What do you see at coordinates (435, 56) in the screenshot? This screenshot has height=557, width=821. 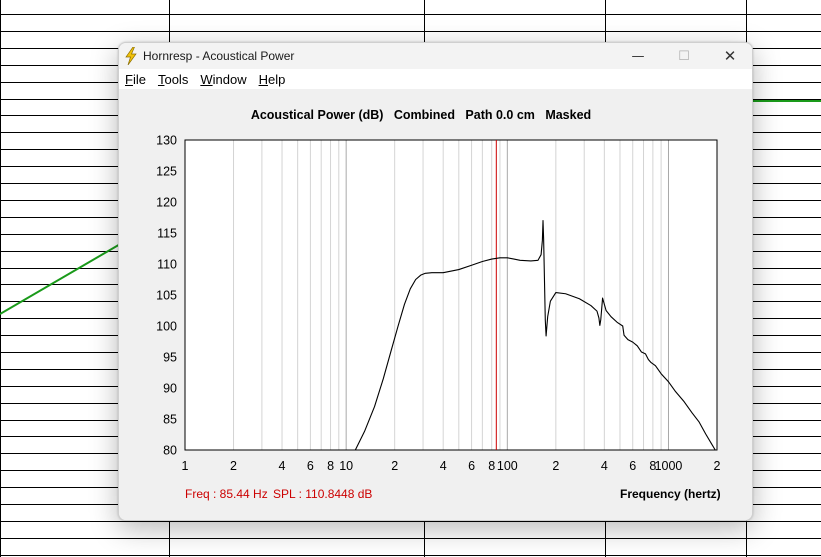 I see `title-bar: Hornresp - Acoustical Power — ☐ ✕` at bounding box center [435, 56].